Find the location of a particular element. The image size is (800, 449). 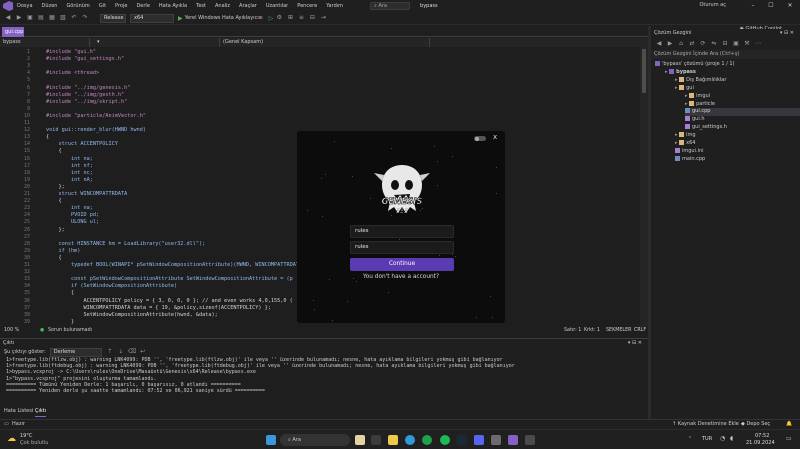

menu-test: Test is located at coordinates (201, 6).